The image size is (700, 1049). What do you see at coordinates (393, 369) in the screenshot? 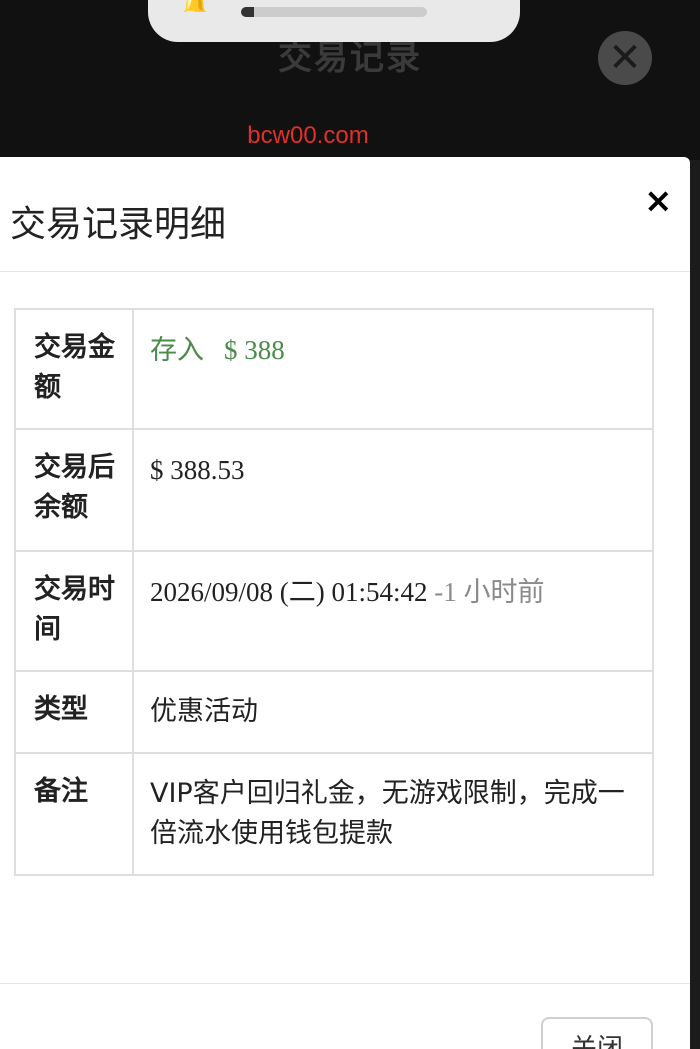
I see `row-value-amount: 存入 $ 388` at bounding box center [393, 369].